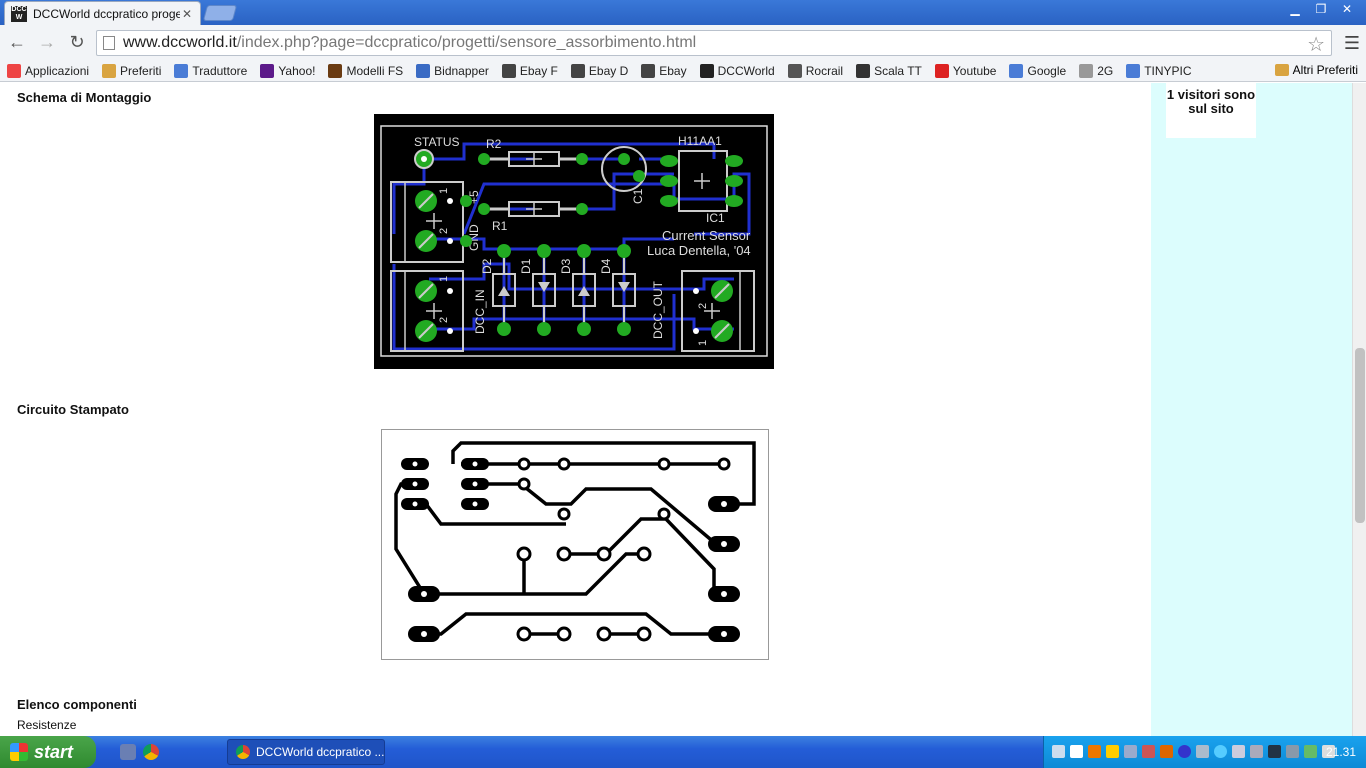 This screenshot has width=1366, height=768. Describe the element at coordinates (494, 144) in the screenshot. I see `svg-text: R2` at that location.